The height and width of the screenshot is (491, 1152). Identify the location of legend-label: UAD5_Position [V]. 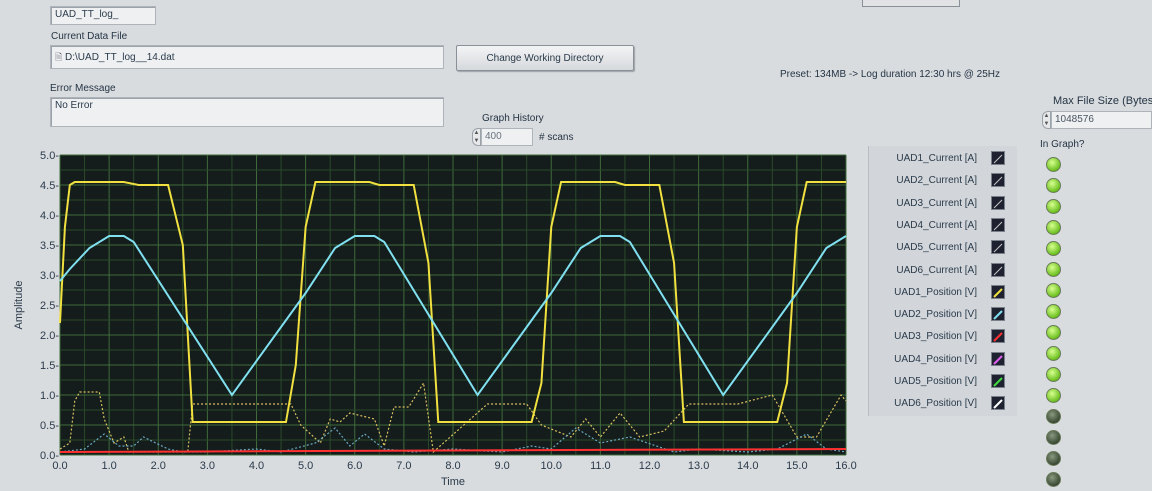
(935, 381).